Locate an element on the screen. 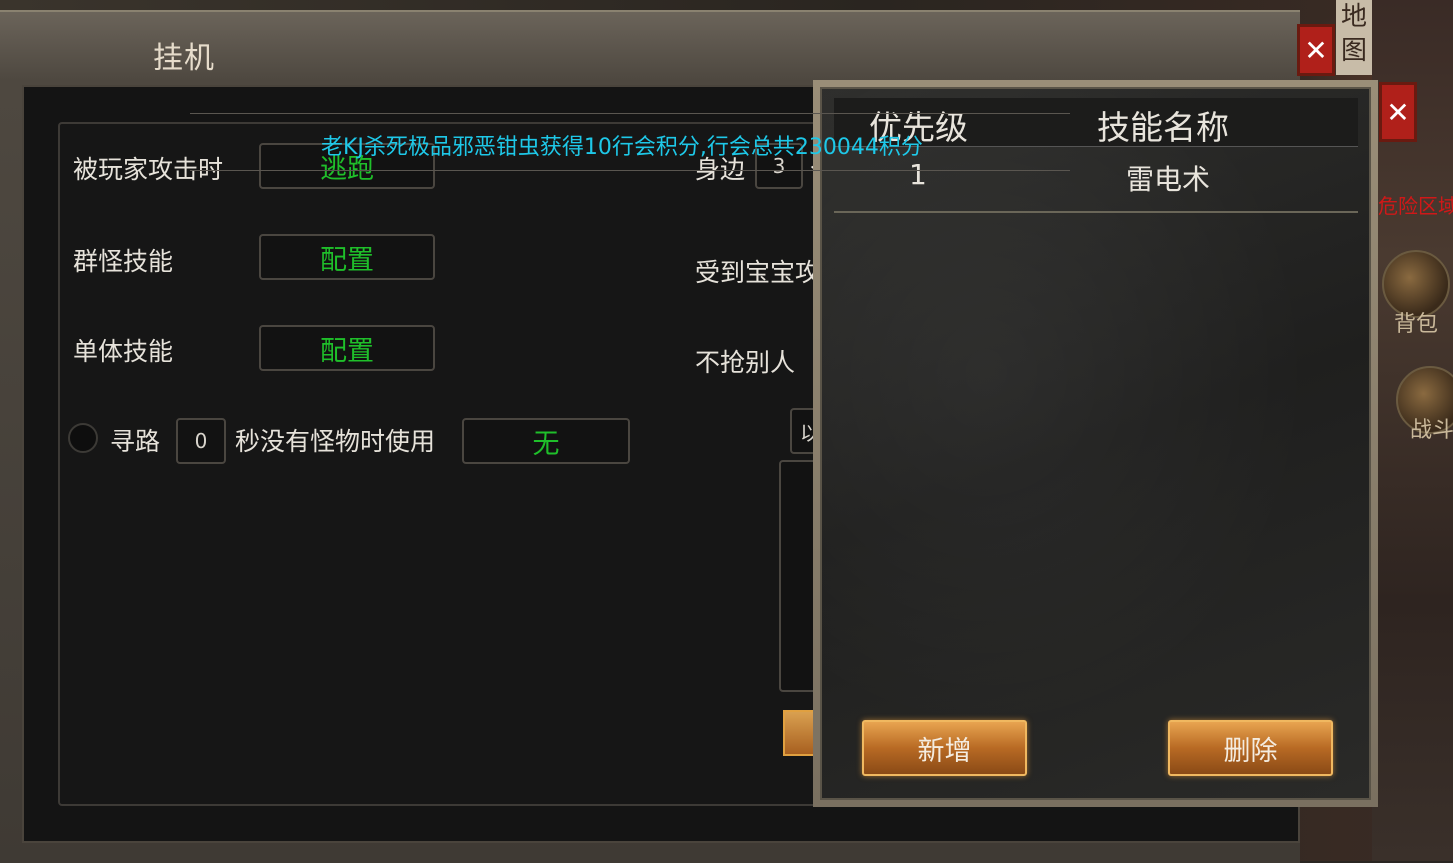 Image resolution: width=1453 pixels, height=863 pixels. battle-label: 战斗 is located at coordinates (1431, 430).